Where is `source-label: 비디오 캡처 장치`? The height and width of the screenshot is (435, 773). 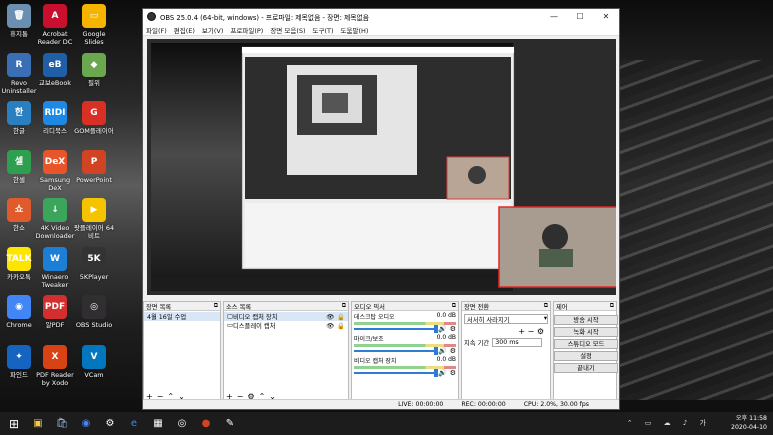 source-label: 비디오 캡처 장치 is located at coordinates (255, 317).